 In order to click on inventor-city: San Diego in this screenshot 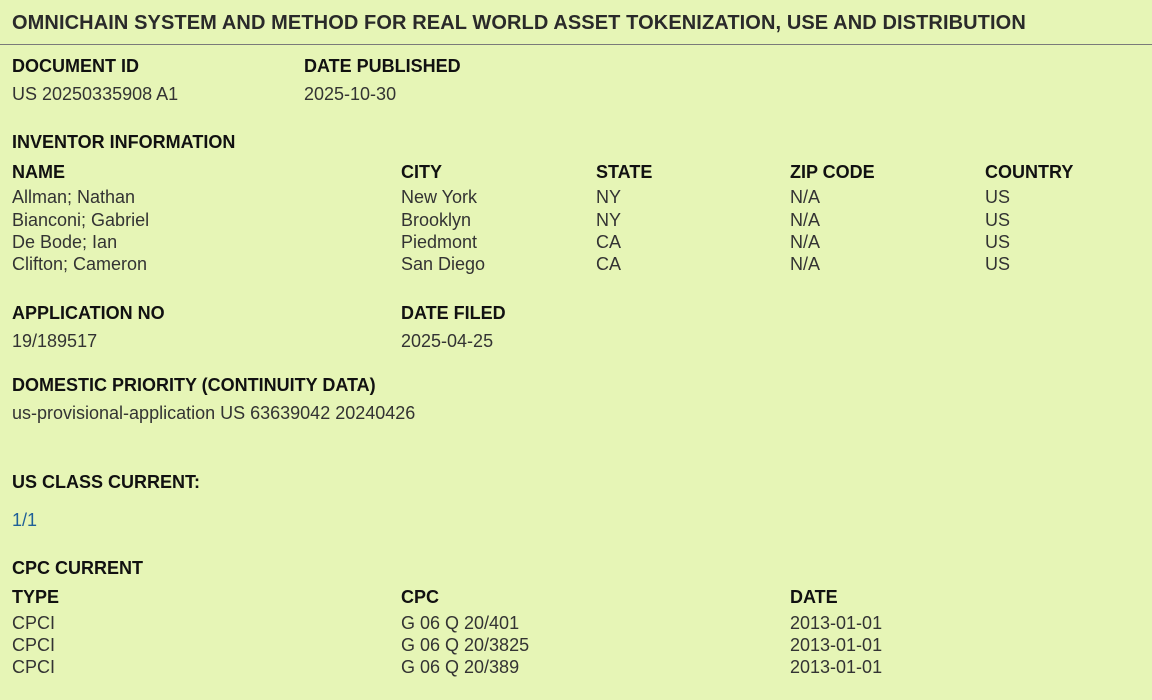, I will do `click(443, 264)`.